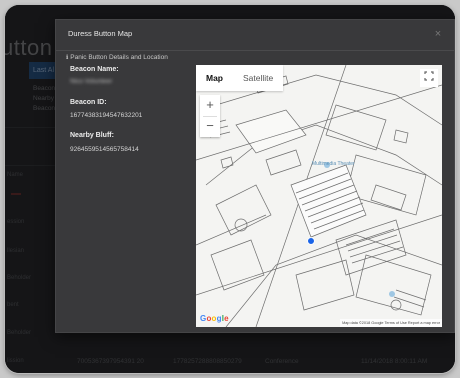 The image size is (460, 378). I want to click on fullscreen-icon, so click(429, 76).